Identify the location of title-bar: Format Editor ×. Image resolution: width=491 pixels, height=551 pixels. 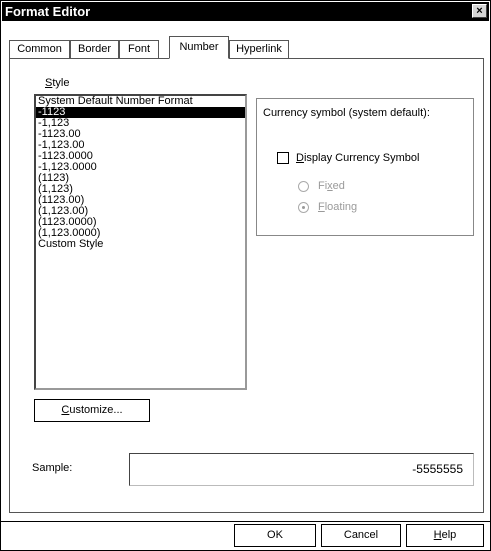
(245, 11).